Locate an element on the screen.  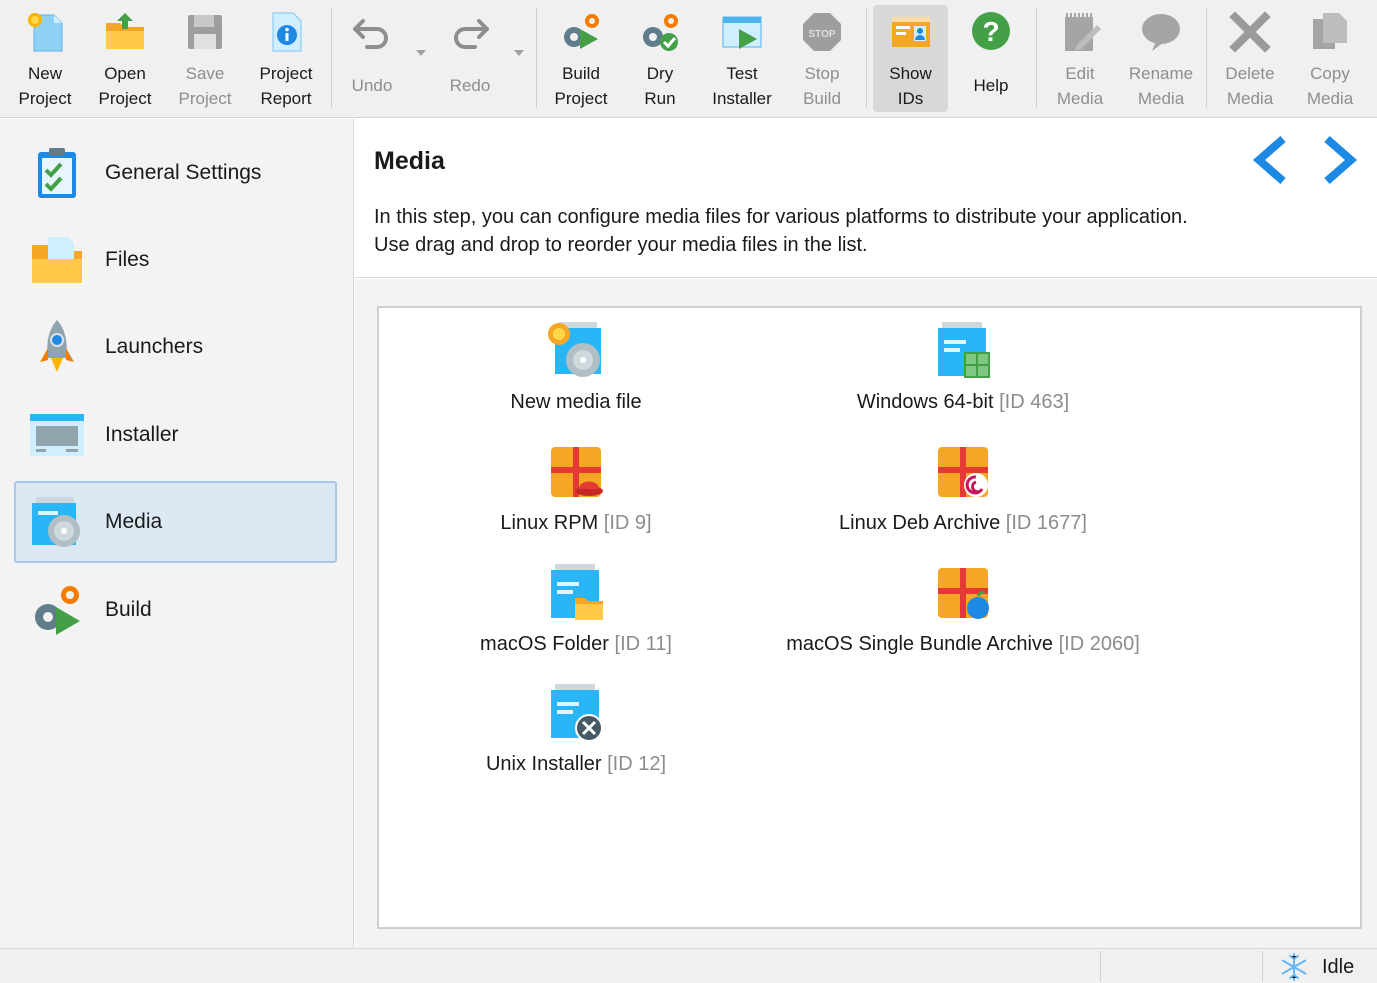
stop-sign-icon: STOP is located at coordinates (822, 32).